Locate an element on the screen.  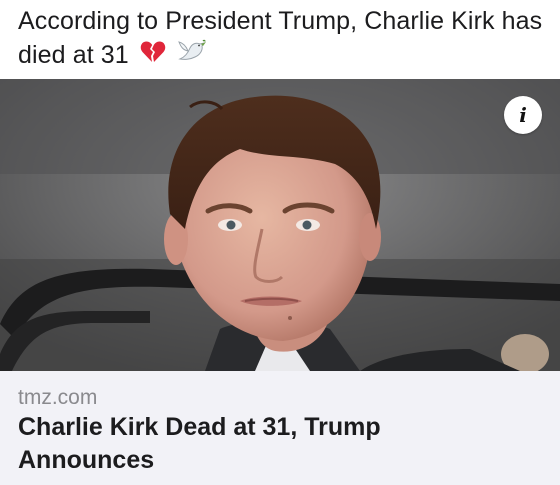
info-button: i is located at coordinates (523, 115).